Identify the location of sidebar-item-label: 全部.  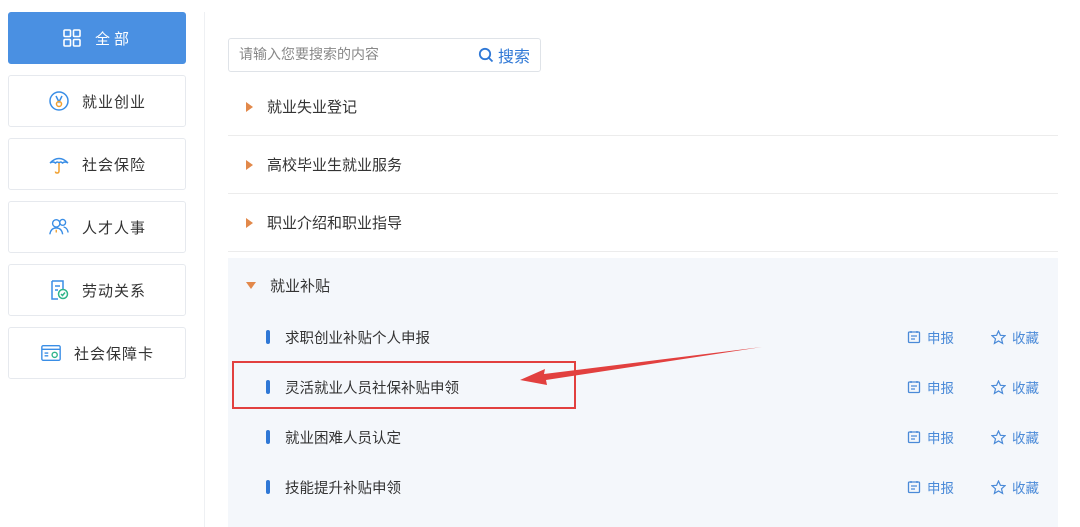
(113, 38).